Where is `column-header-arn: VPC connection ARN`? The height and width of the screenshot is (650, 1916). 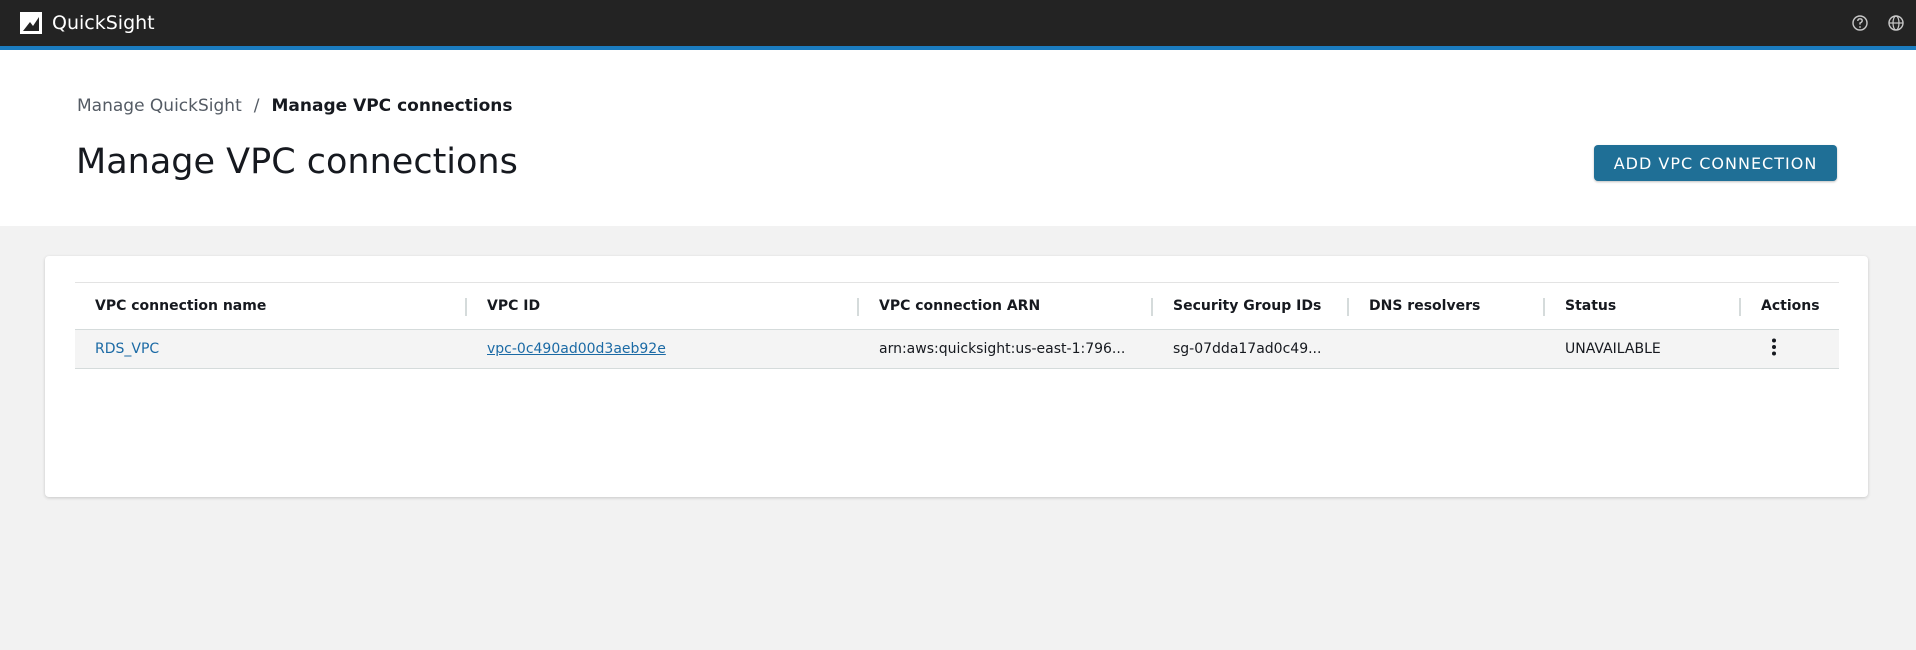 column-header-arn: VPC connection ARN is located at coordinates (1006, 306).